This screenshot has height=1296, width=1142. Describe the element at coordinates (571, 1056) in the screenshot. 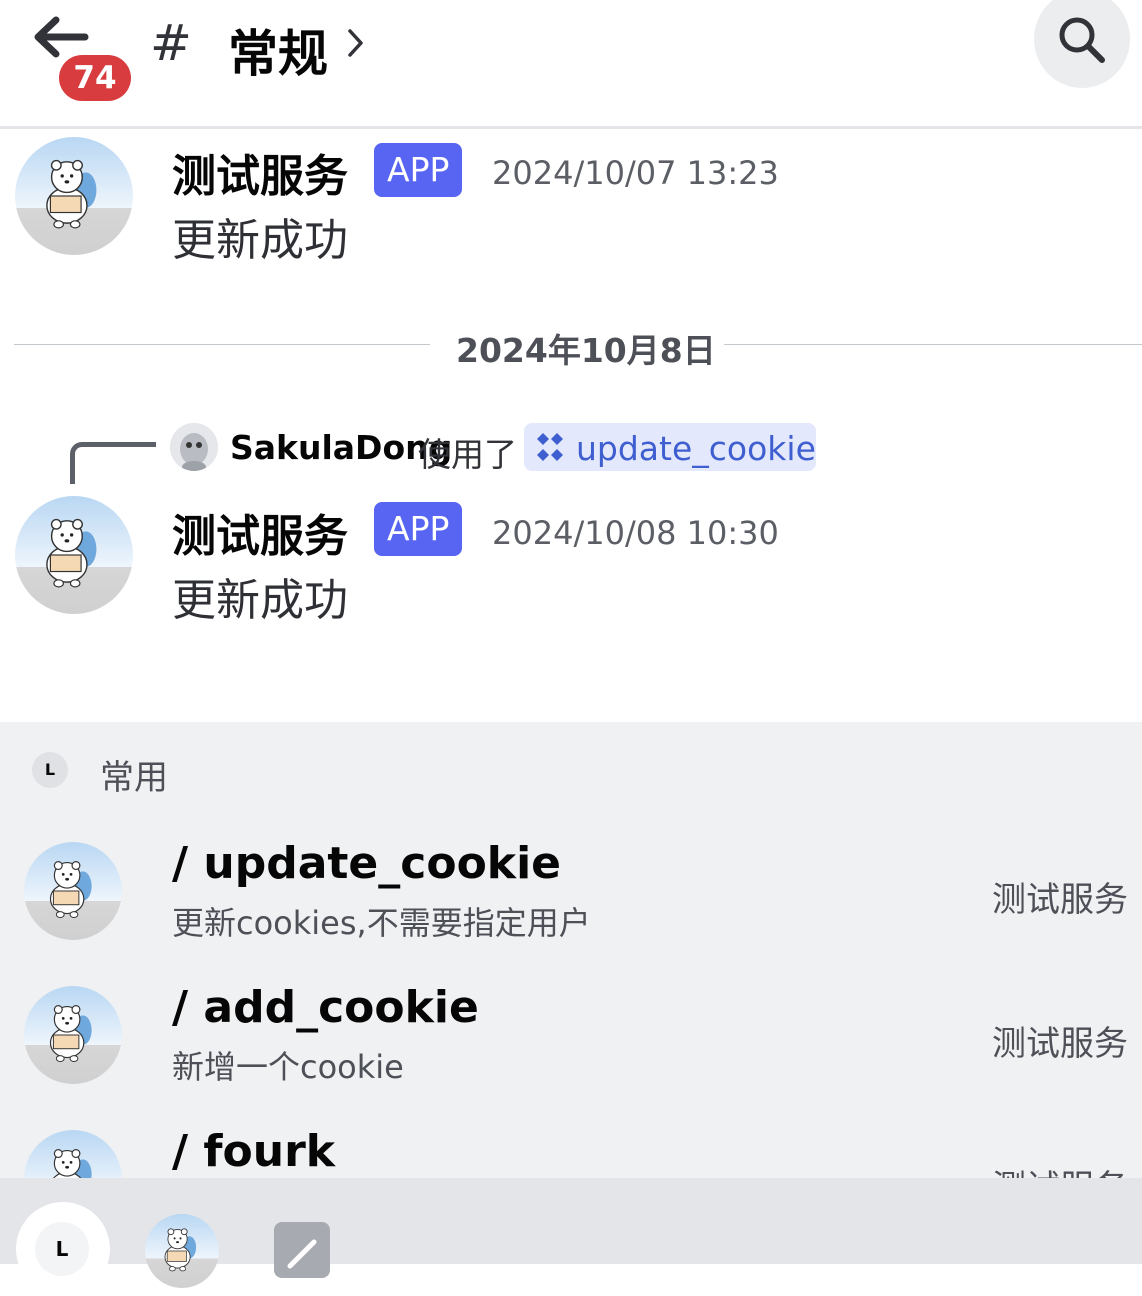

I see `command-option: / add_cookie 新增一个cookie 测试服务` at that location.